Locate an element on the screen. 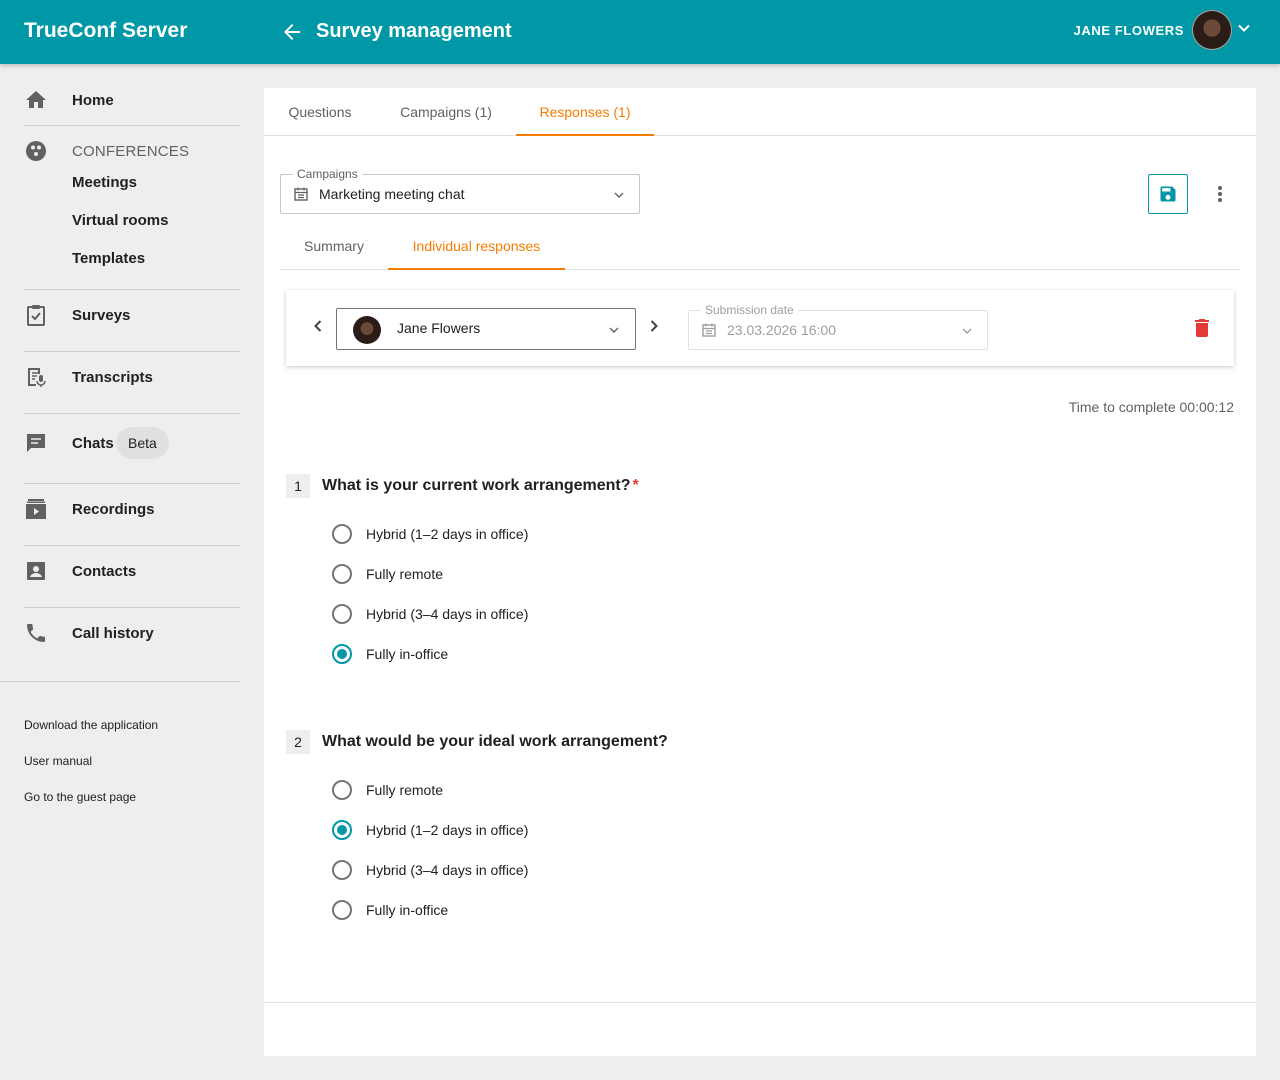 The image size is (1280, 1080). question-number: 2 is located at coordinates (298, 742).